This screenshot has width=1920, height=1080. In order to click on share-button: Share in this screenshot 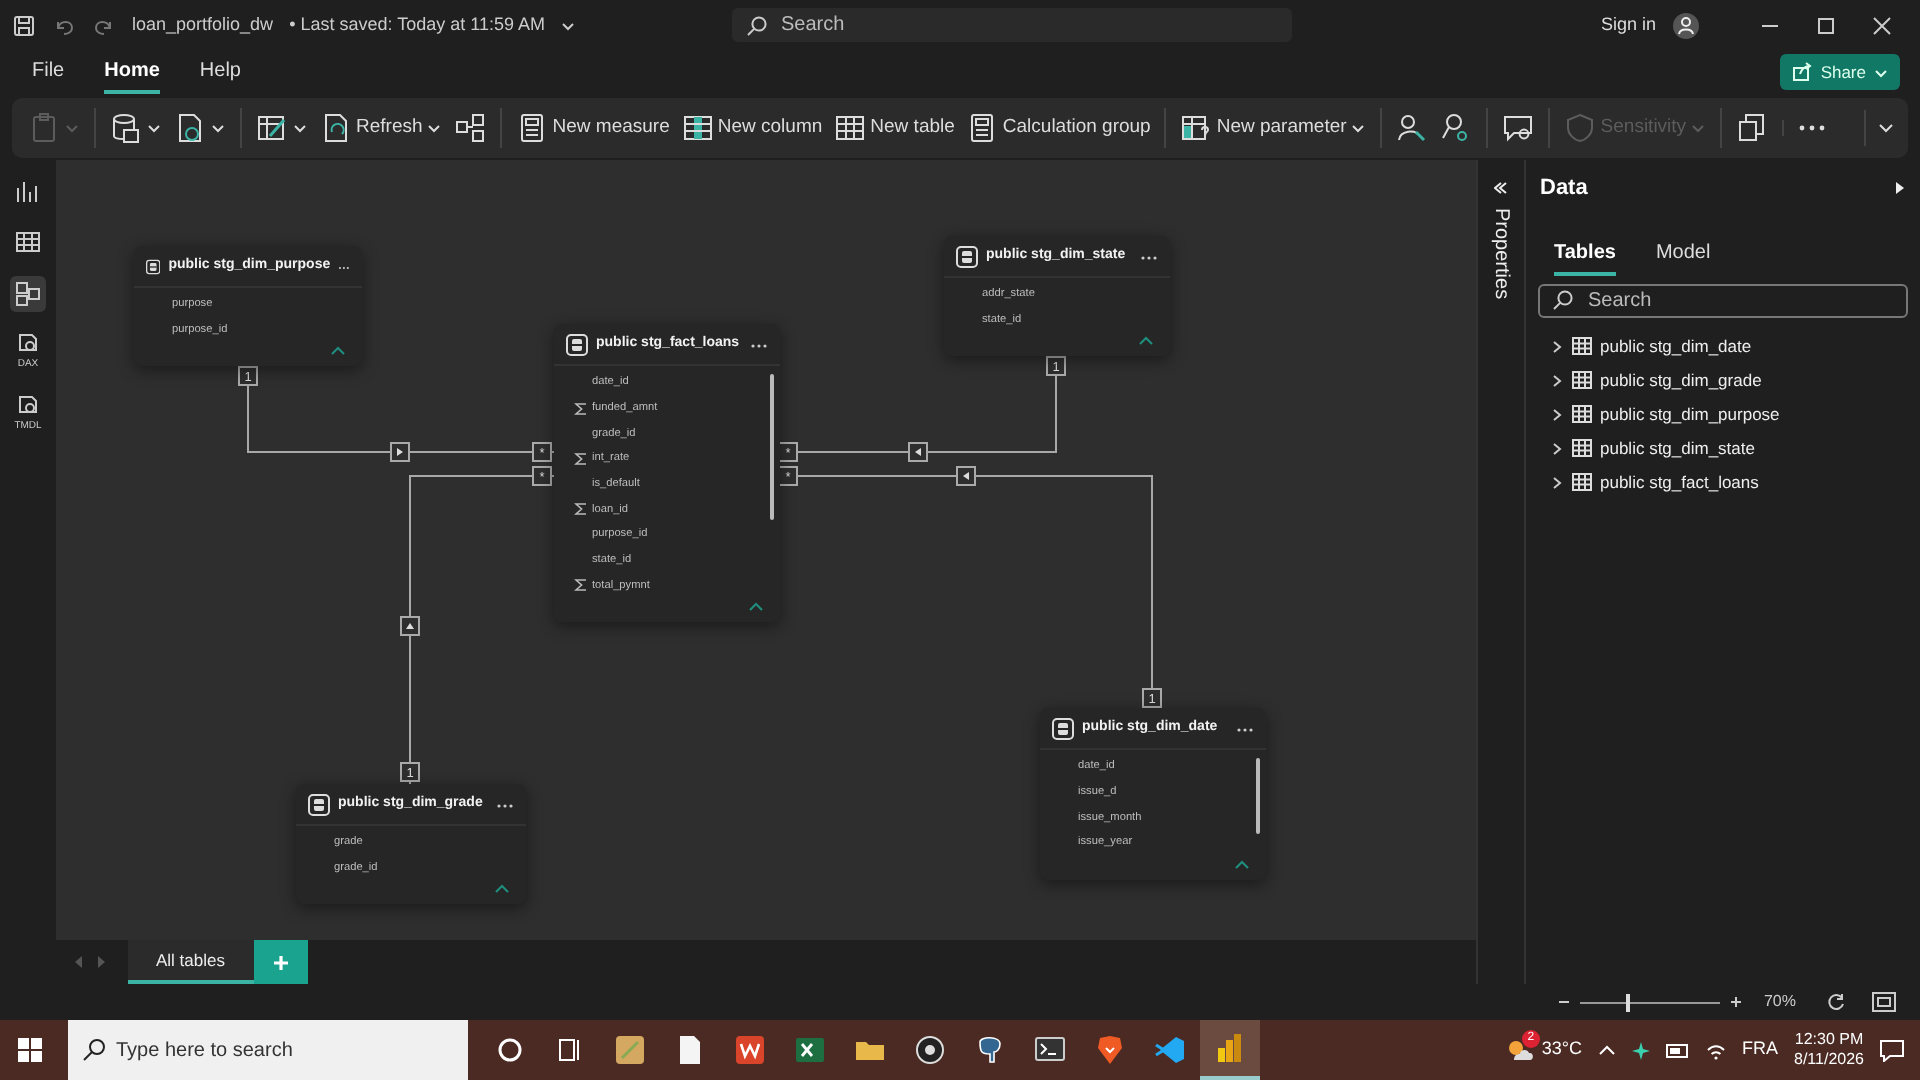, I will do `click(1840, 72)`.